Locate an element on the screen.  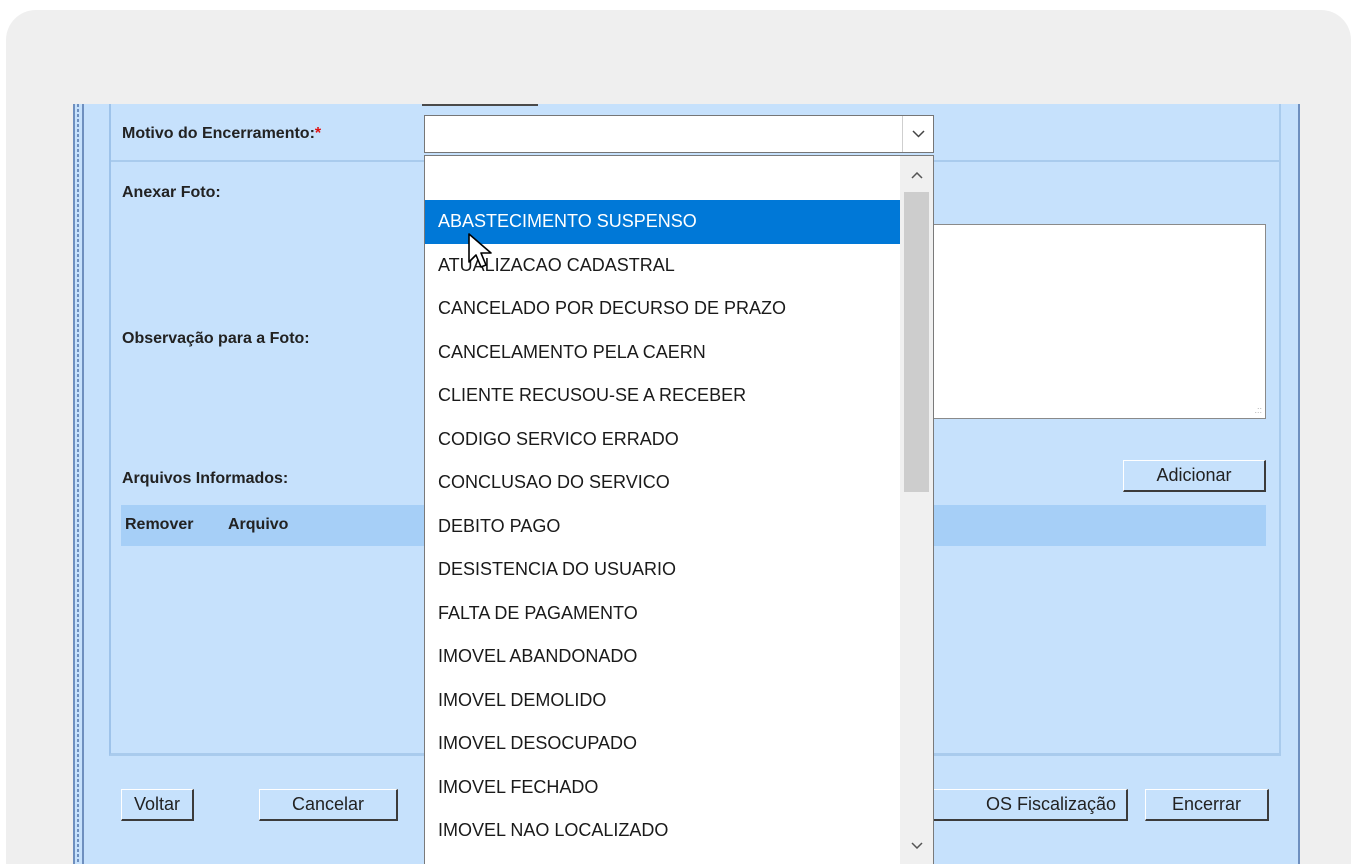
right-border is located at coordinates (1299, 484).